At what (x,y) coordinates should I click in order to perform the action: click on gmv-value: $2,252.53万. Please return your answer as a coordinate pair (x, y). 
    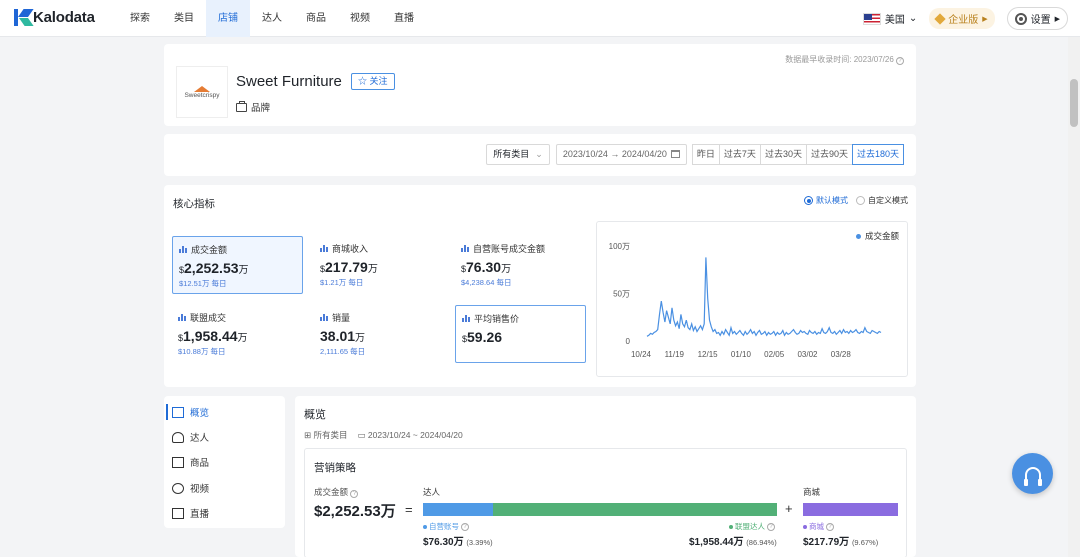
    Looking at the image, I should click on (355, 511).